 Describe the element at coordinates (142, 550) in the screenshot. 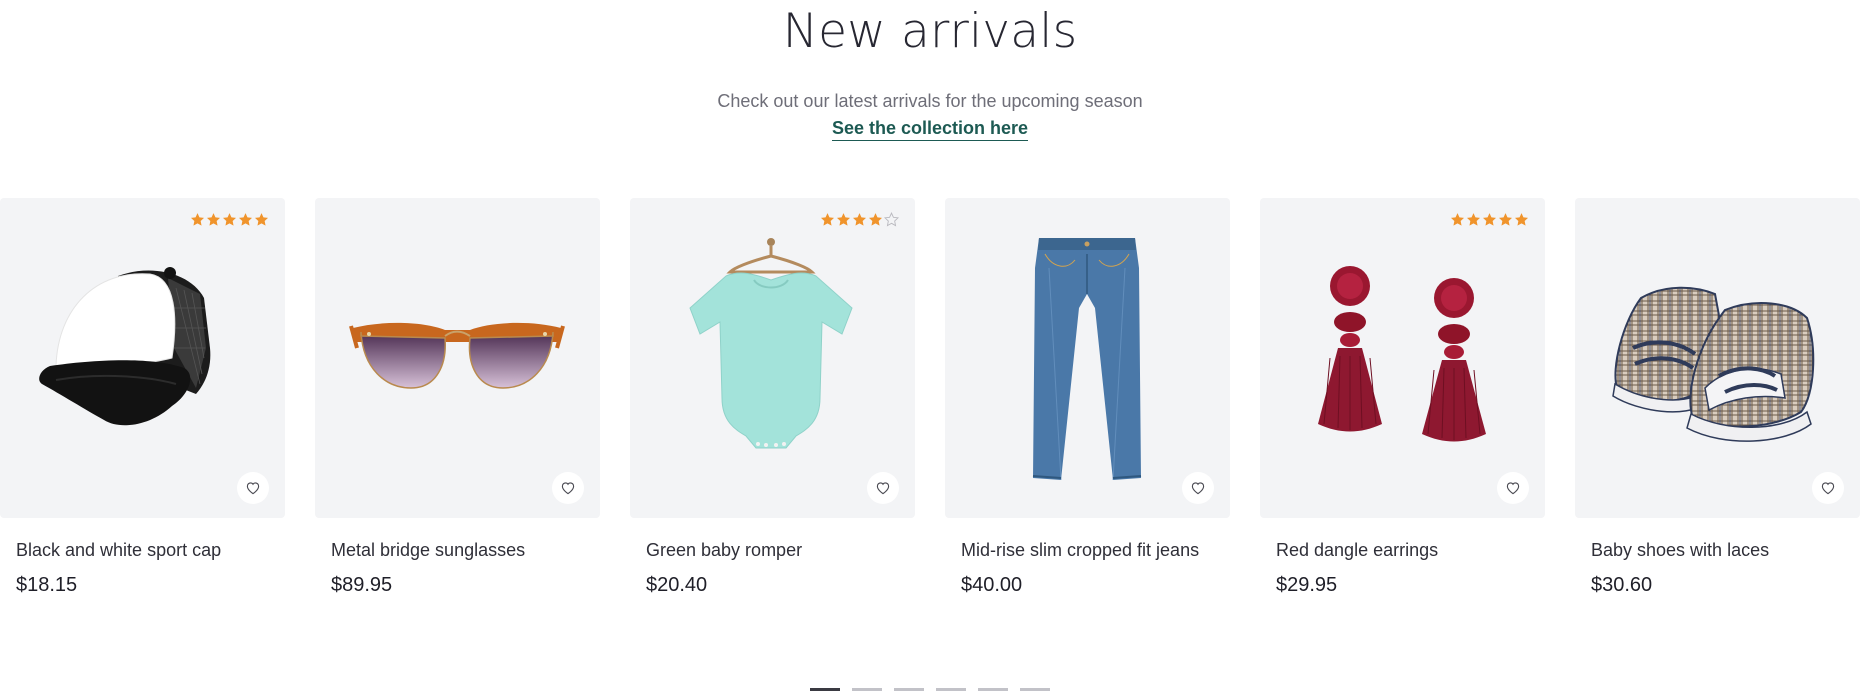

I see `product-name: Black and white sport cap` at that location.